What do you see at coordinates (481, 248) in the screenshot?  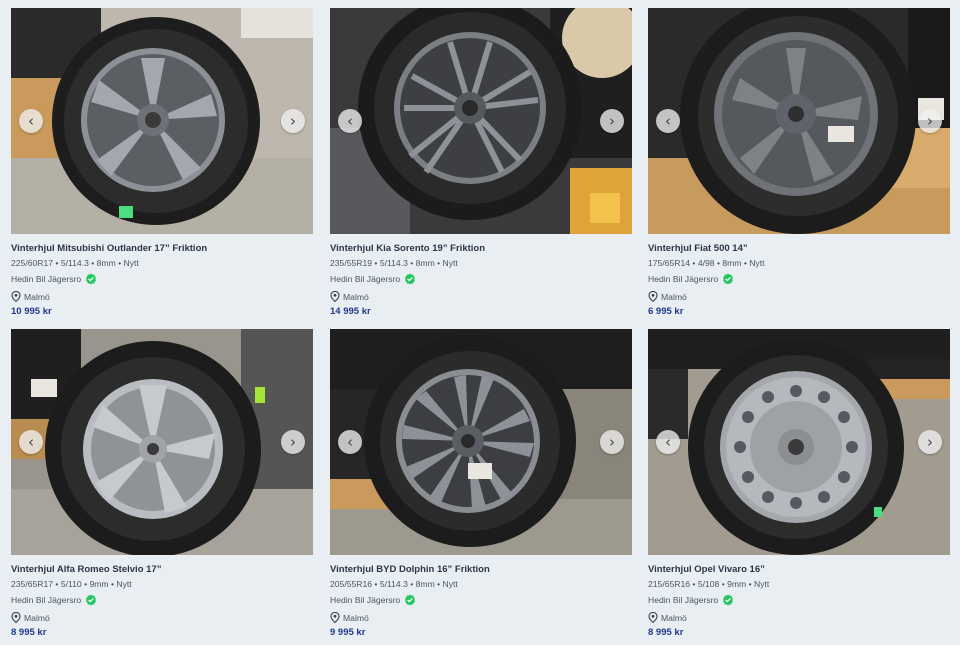 I see `listing-title: Vinterhjul Kia Sorento 19” Friktion` at bounding box center [481, 248].